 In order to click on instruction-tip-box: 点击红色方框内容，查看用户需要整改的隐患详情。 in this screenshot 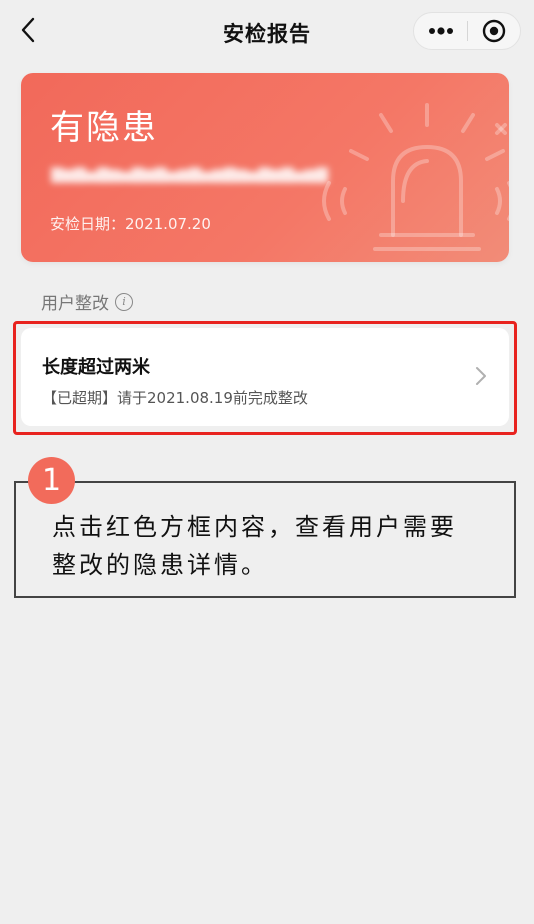, I will do `click(265, 539)`.